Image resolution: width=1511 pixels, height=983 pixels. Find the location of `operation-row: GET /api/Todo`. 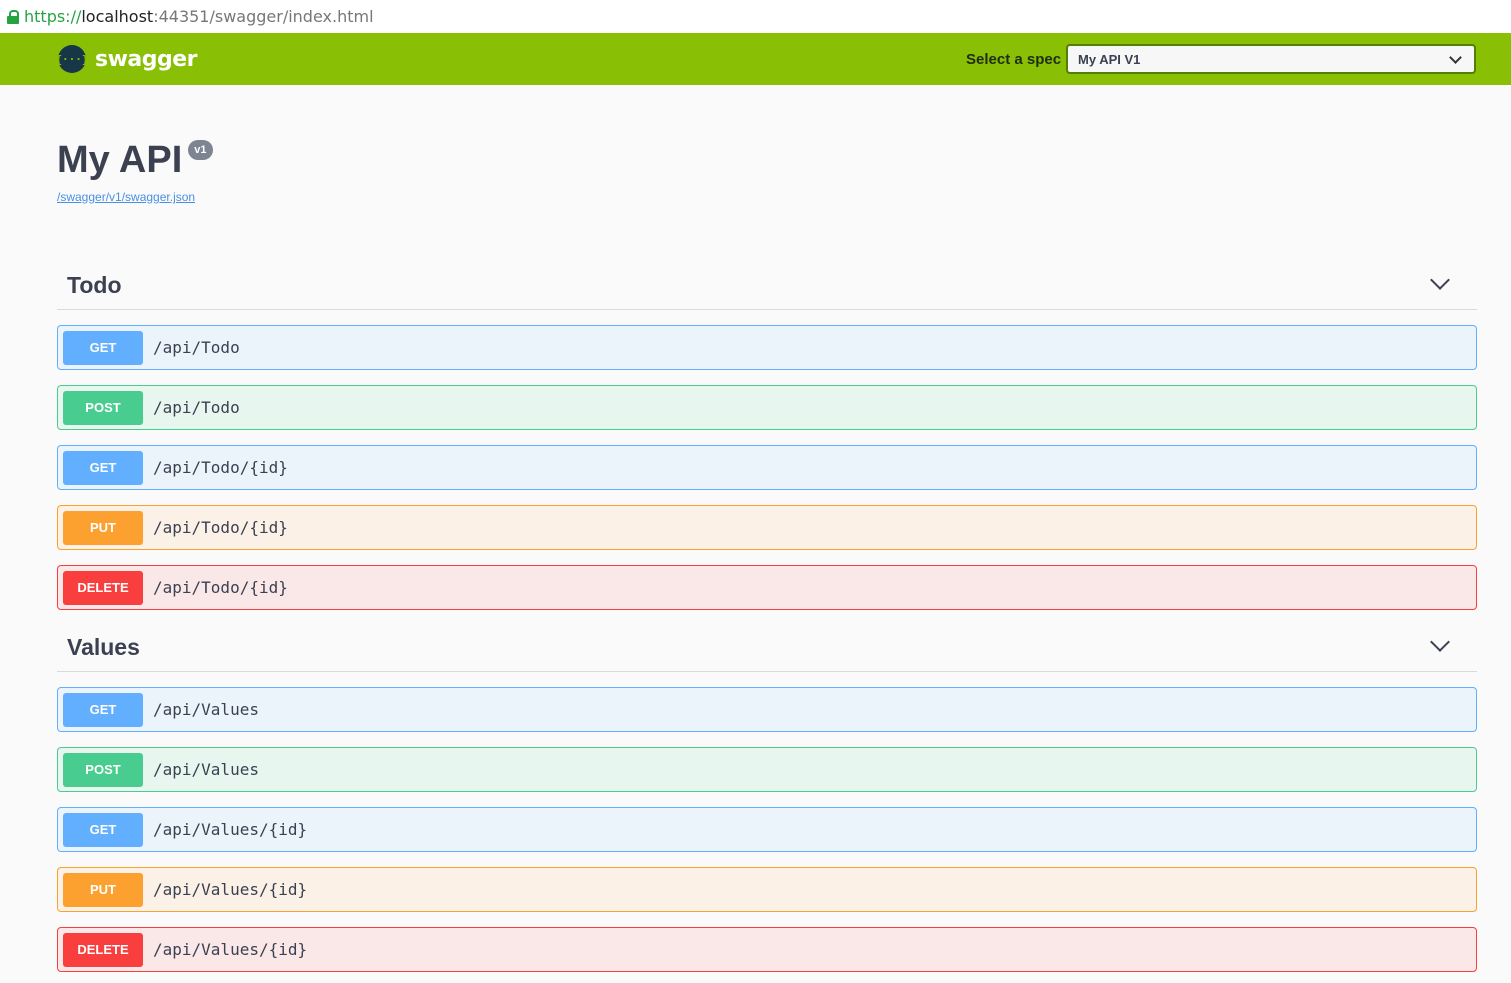

operation-row: GET /api/Todo is located at coordinates (767, 347).